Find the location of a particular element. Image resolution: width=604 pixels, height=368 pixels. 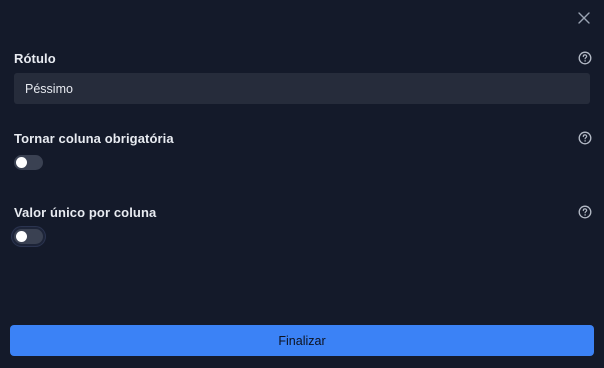

label-field: Rótulo is located at coordinates (303, 76).